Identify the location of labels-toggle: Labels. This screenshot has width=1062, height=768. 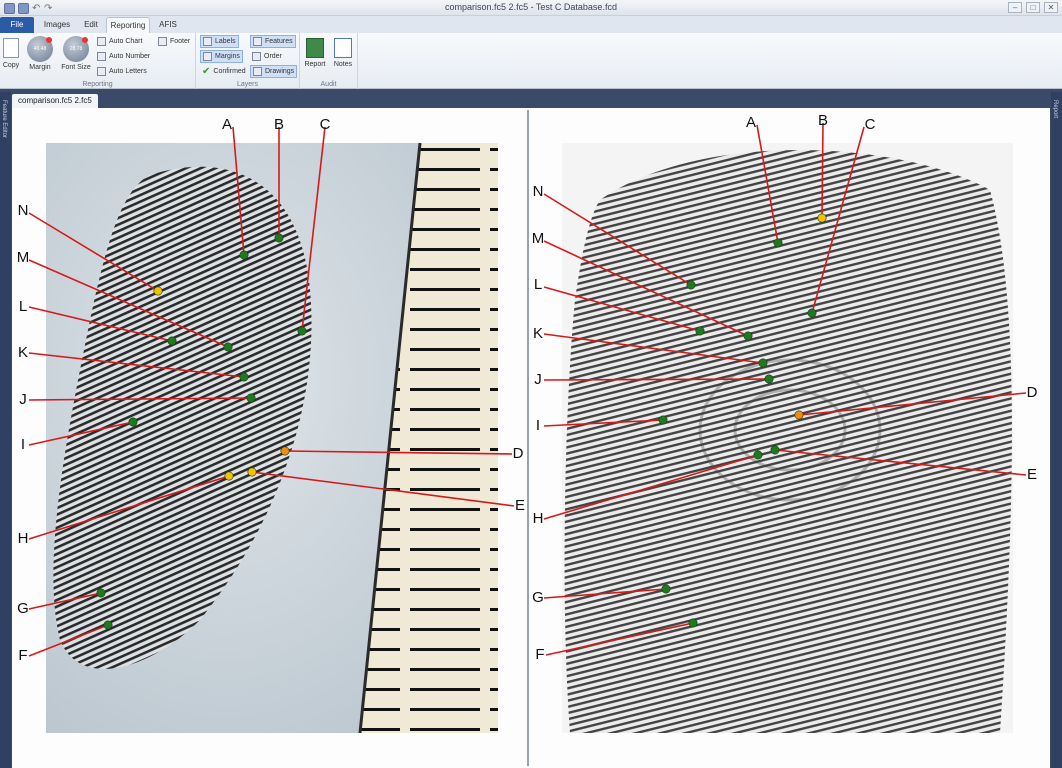
(219, 41).